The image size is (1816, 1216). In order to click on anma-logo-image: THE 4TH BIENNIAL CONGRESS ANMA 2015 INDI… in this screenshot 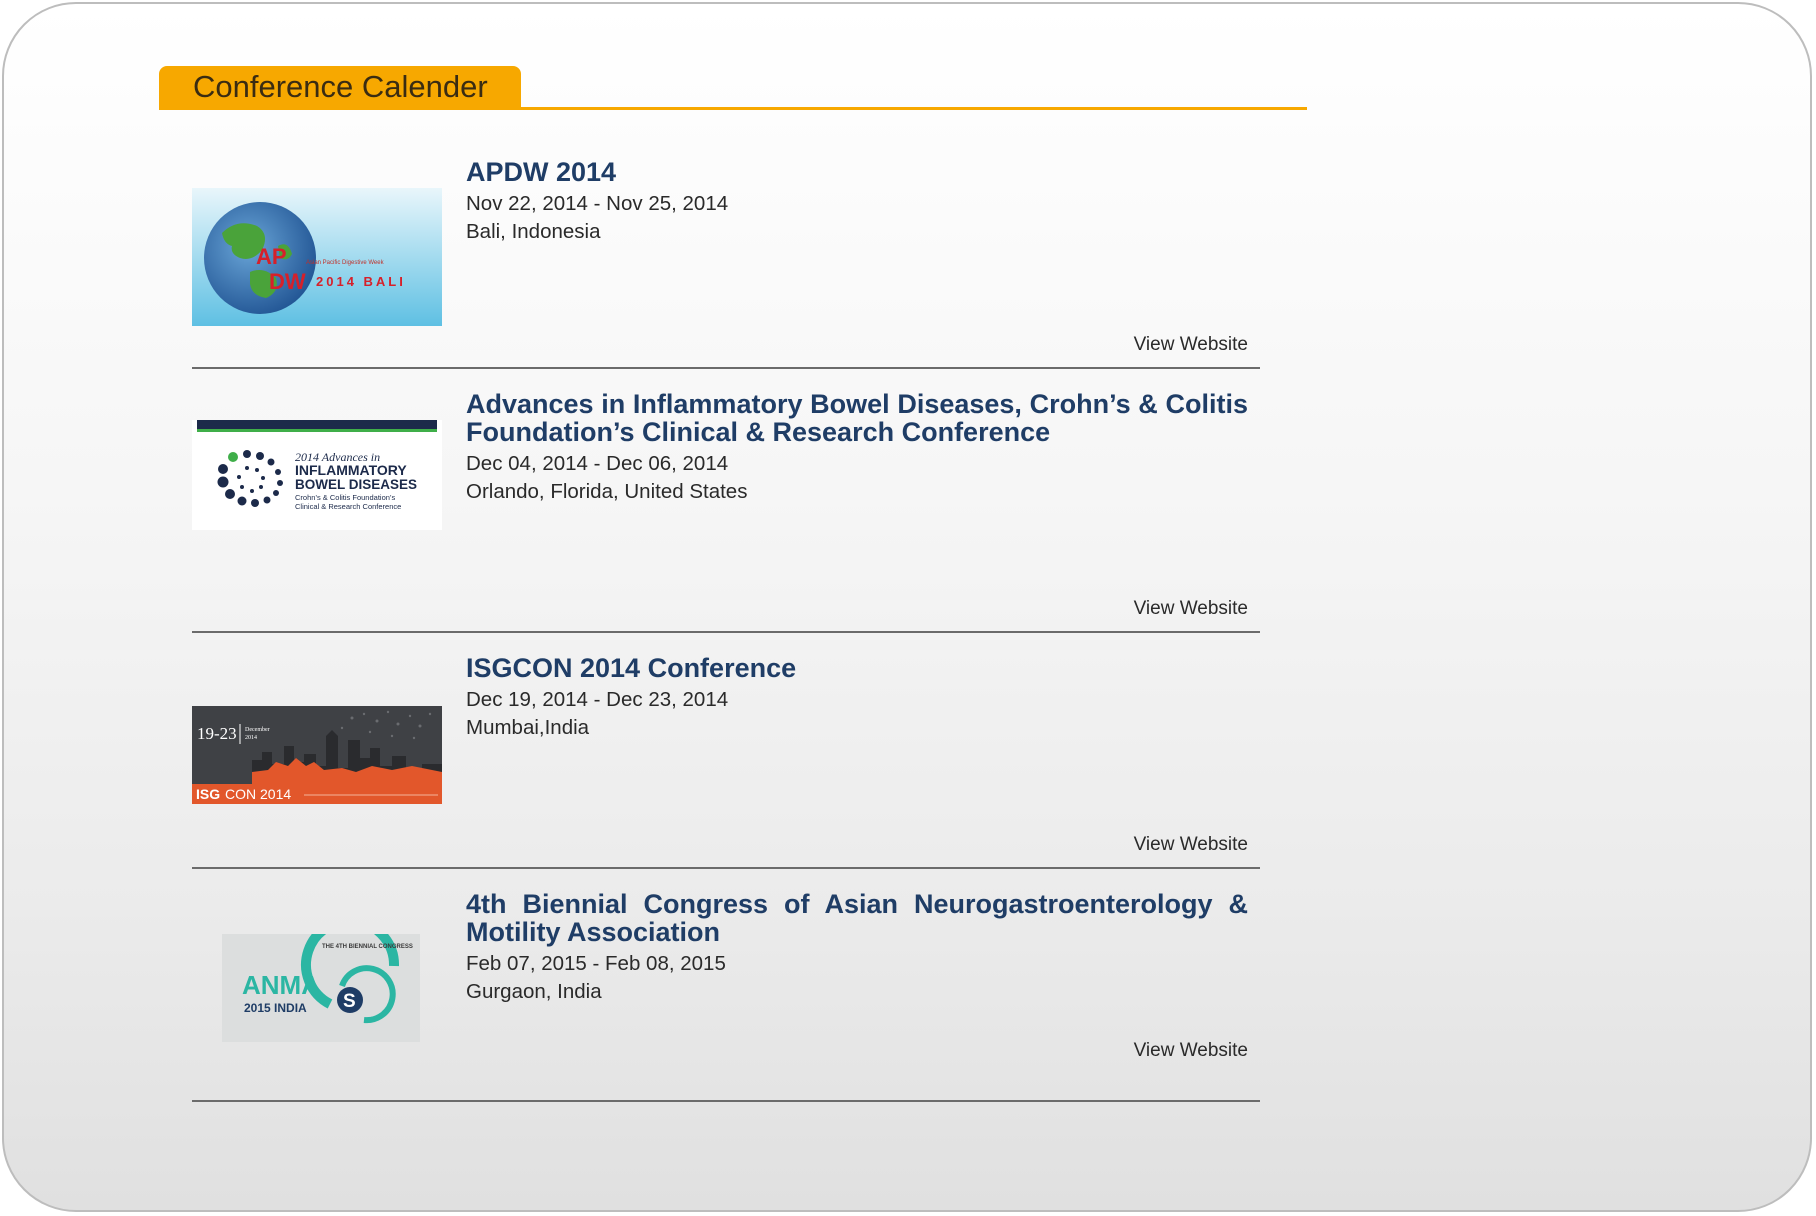, I will do `click(321, 988)`.